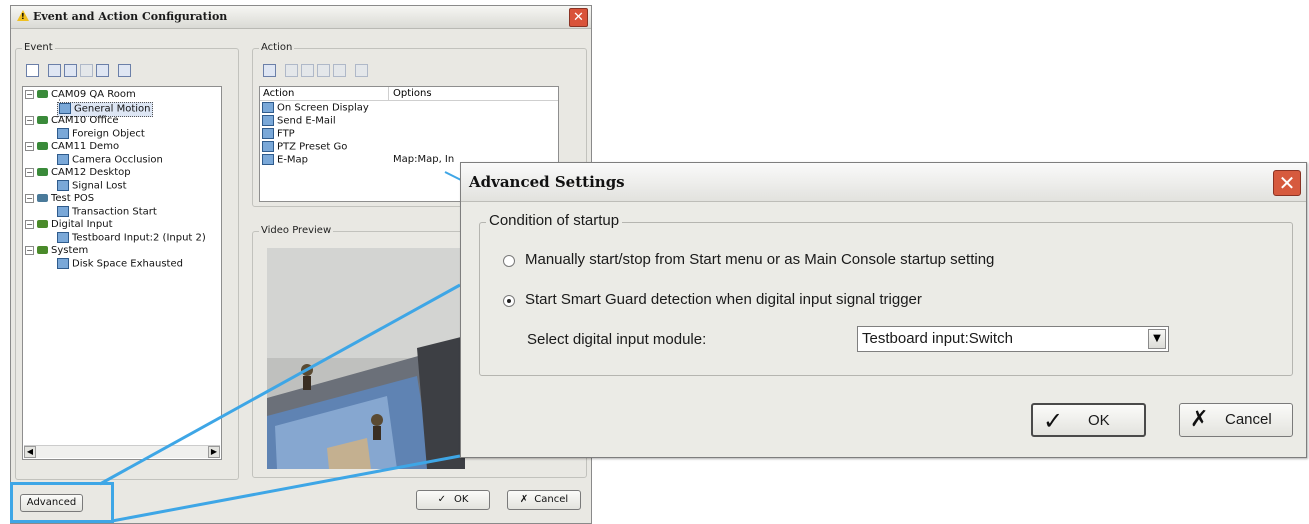  What do you see at coordinates (1287, 183) in the screenshot?
I see `advanced-close-button: ✕` at bounding box center [1287, 183].